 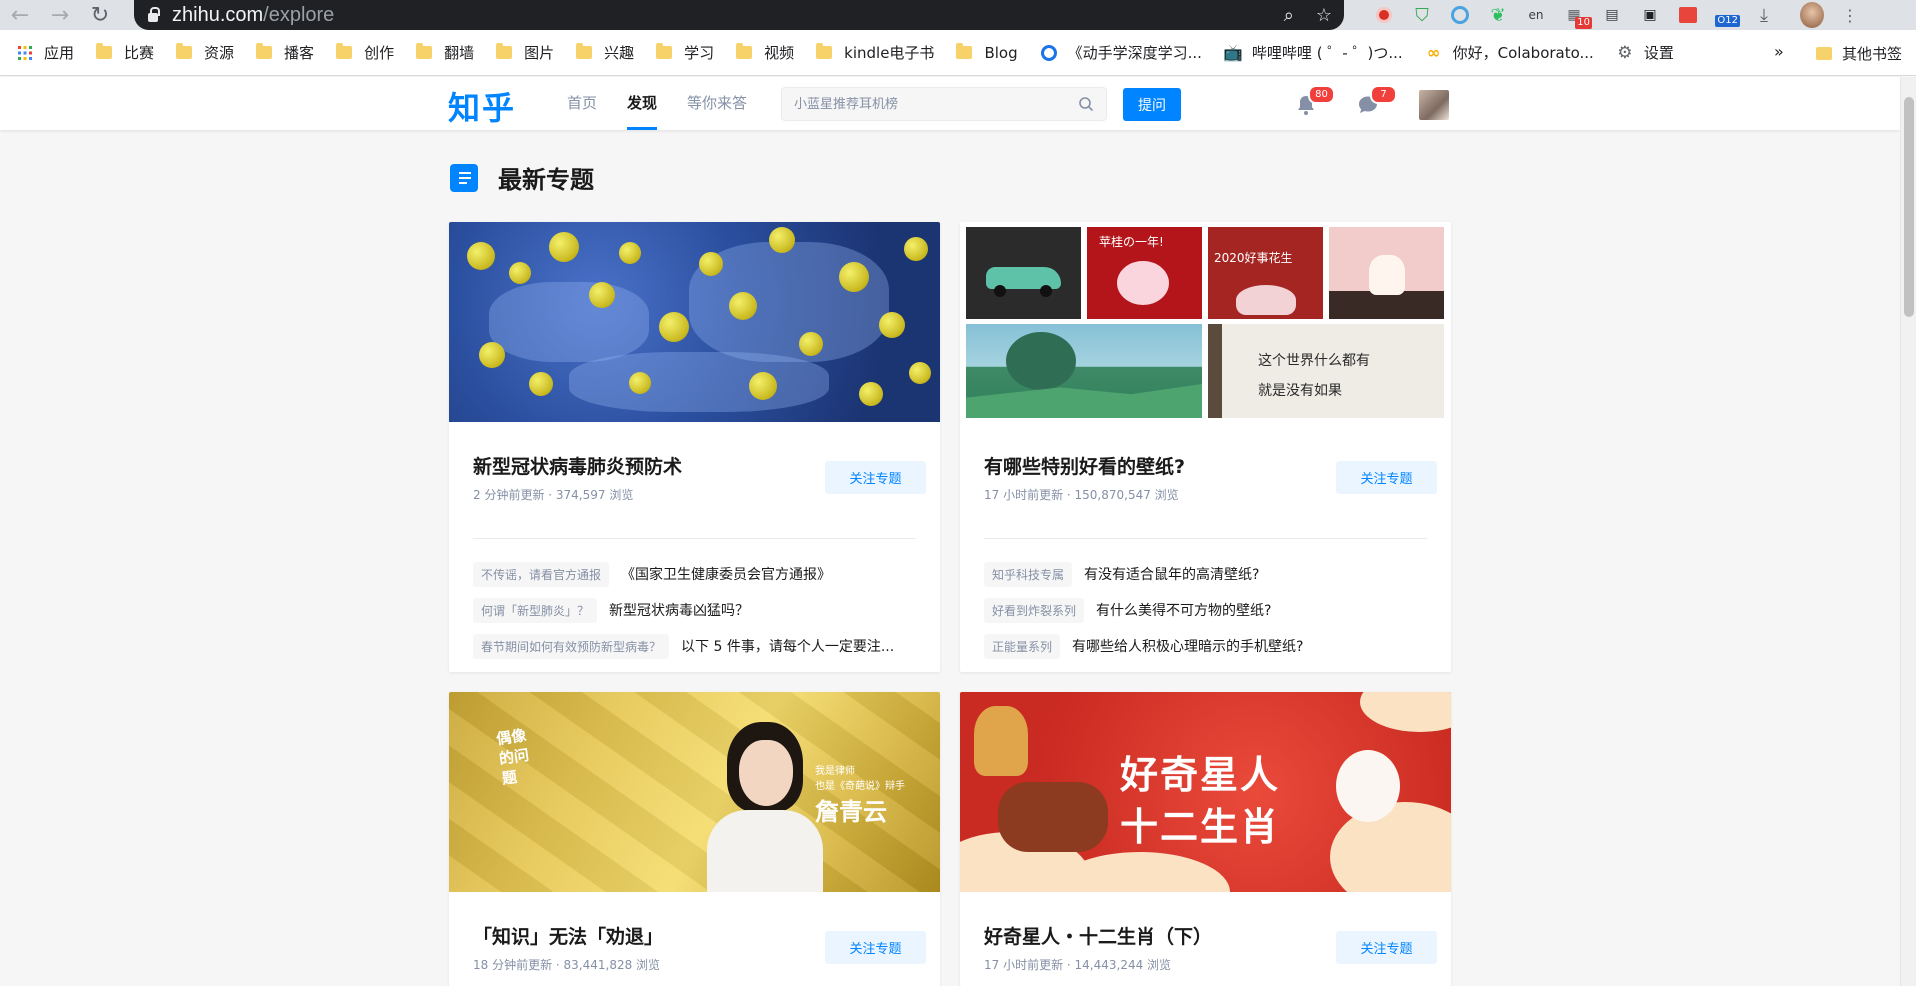 What do you see at coordinates (482, 106) in the screenshot?
I see `zhihu-logo: 知乎` at bounding box center [482, 106].